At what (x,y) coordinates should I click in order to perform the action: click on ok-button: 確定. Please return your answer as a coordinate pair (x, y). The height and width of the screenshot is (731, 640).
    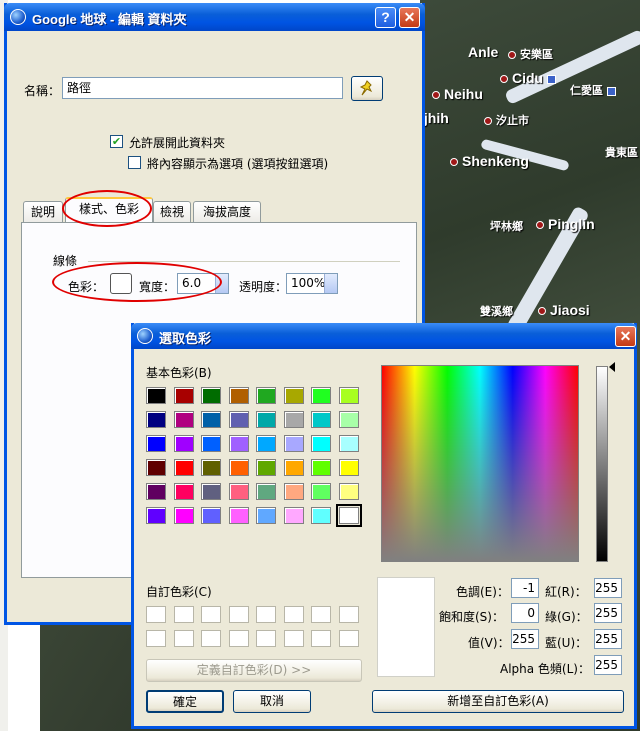
    Looking at the image, I should click on (185, 701).